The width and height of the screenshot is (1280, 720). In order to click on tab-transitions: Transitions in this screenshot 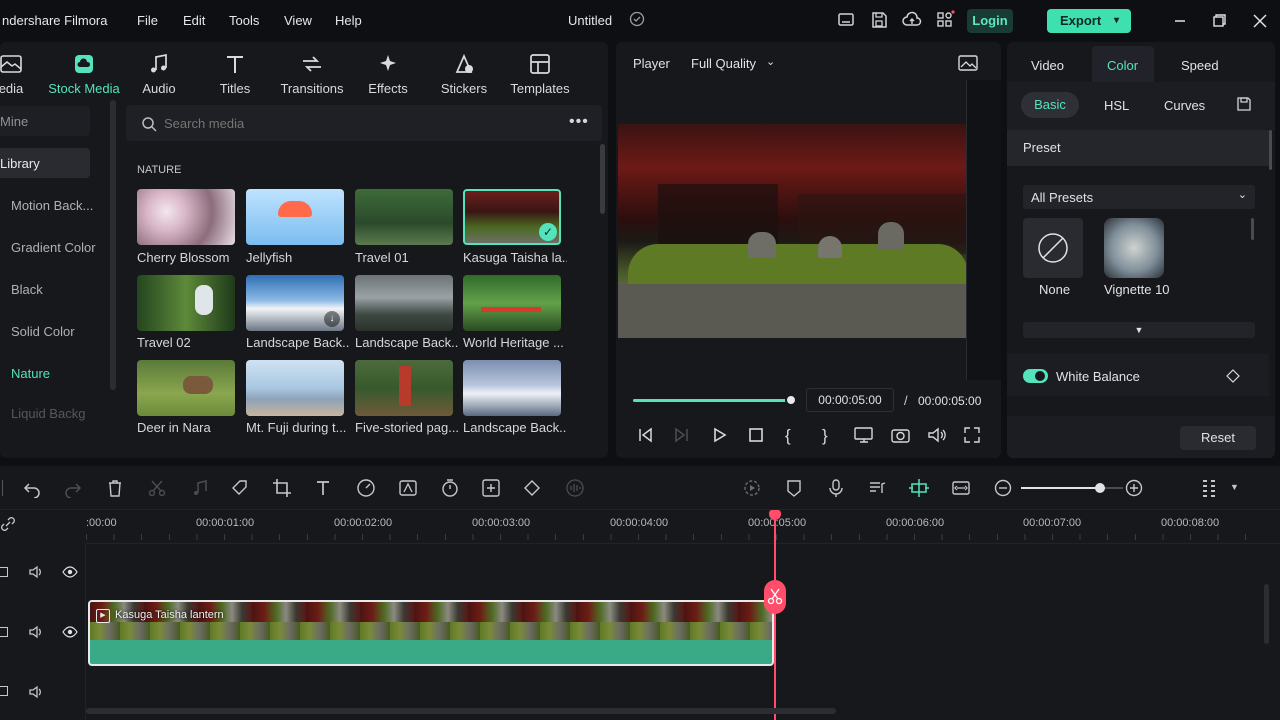, I will do `click(312, 74)`.